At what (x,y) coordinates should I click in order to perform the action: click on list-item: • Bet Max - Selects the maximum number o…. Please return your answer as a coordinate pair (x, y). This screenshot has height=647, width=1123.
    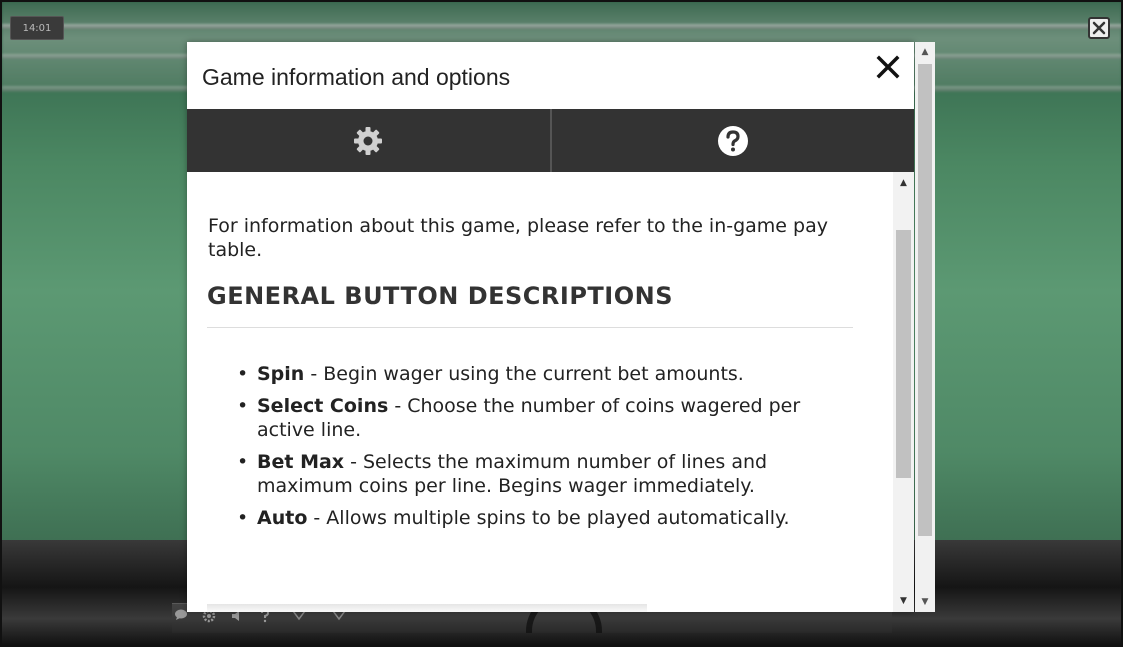
    Looking at the image, I should click on (542, 474).